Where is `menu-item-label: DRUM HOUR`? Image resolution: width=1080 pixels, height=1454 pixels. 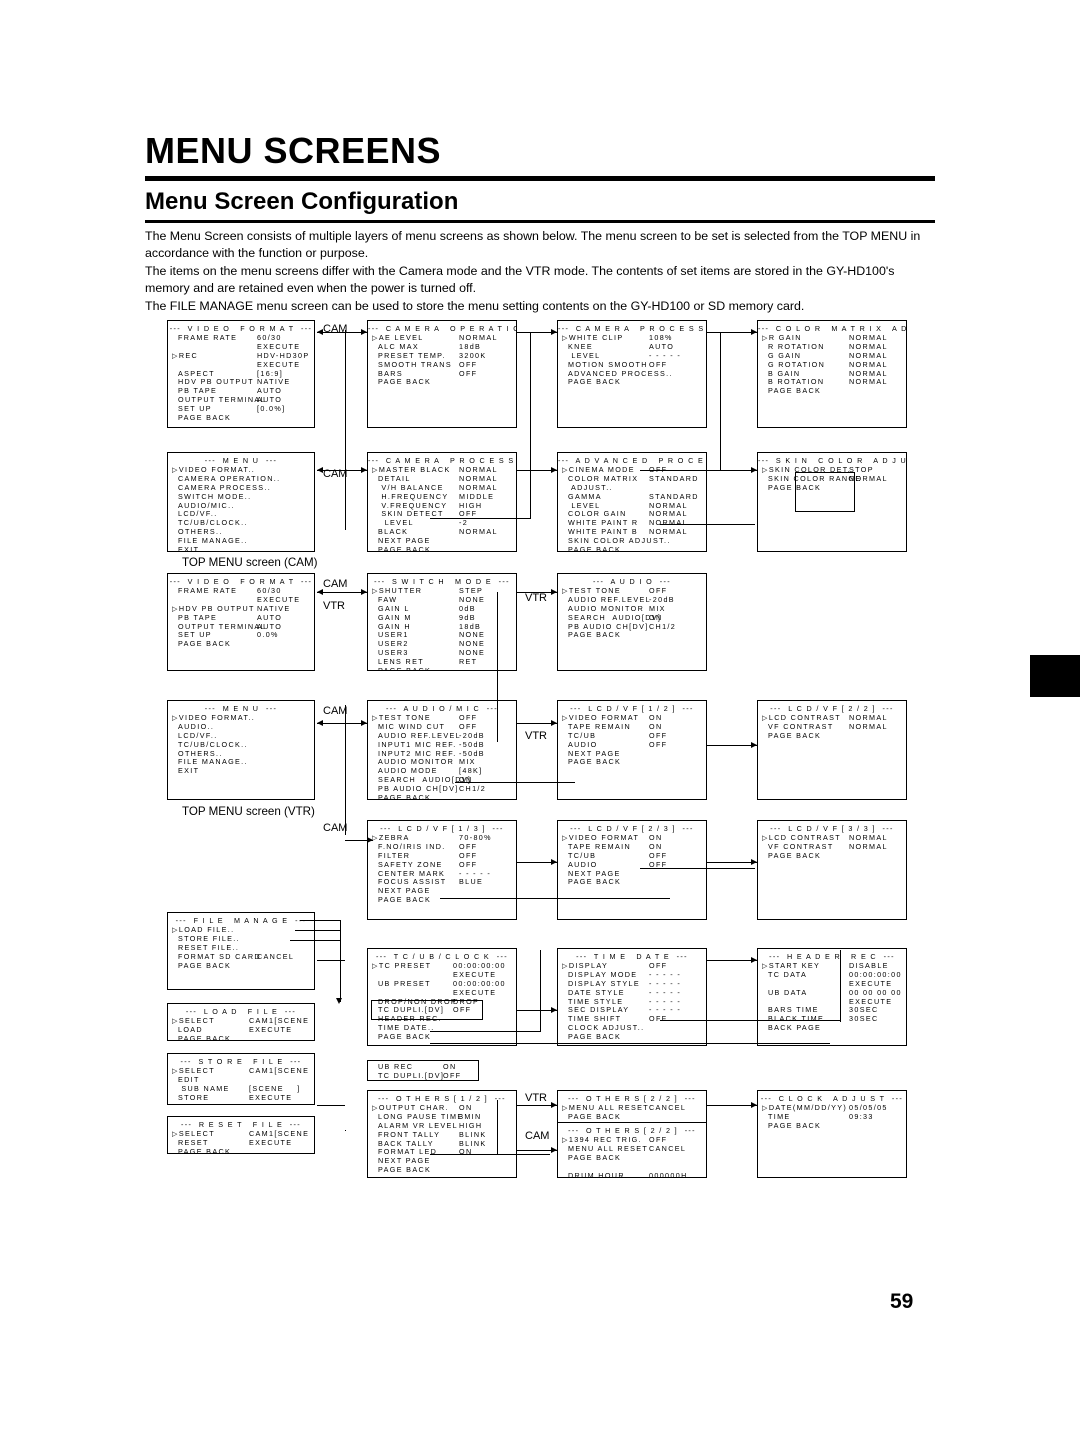 menu-item-label: DRUM HOUR is located at coordinates (596, 1174).